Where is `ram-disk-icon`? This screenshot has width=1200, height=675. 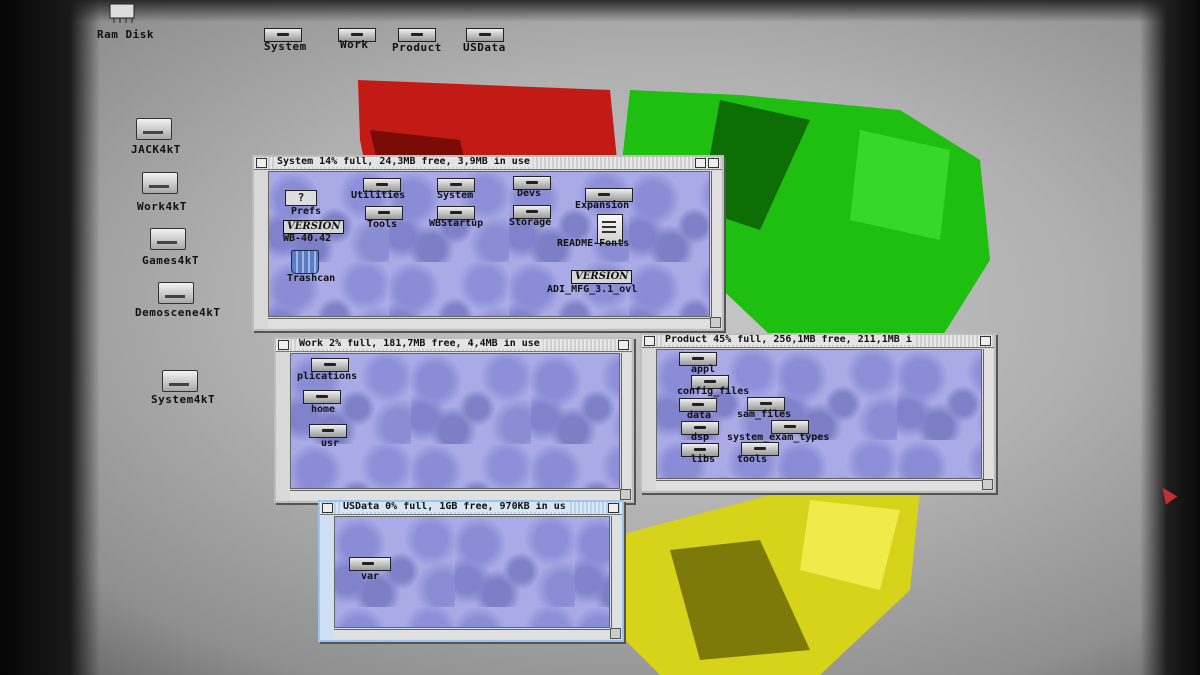 ram-disk-icon is located at coordinates (124, 12).